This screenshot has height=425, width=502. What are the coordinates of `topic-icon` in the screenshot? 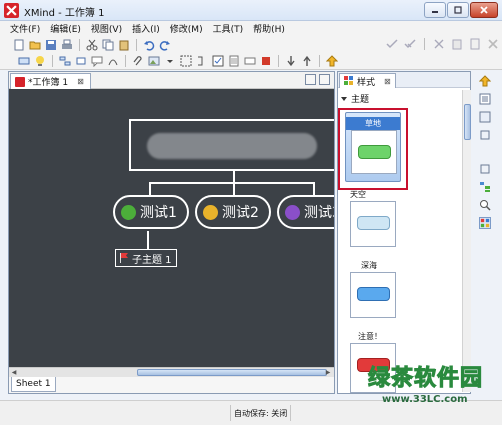 It's located at (24, 61).